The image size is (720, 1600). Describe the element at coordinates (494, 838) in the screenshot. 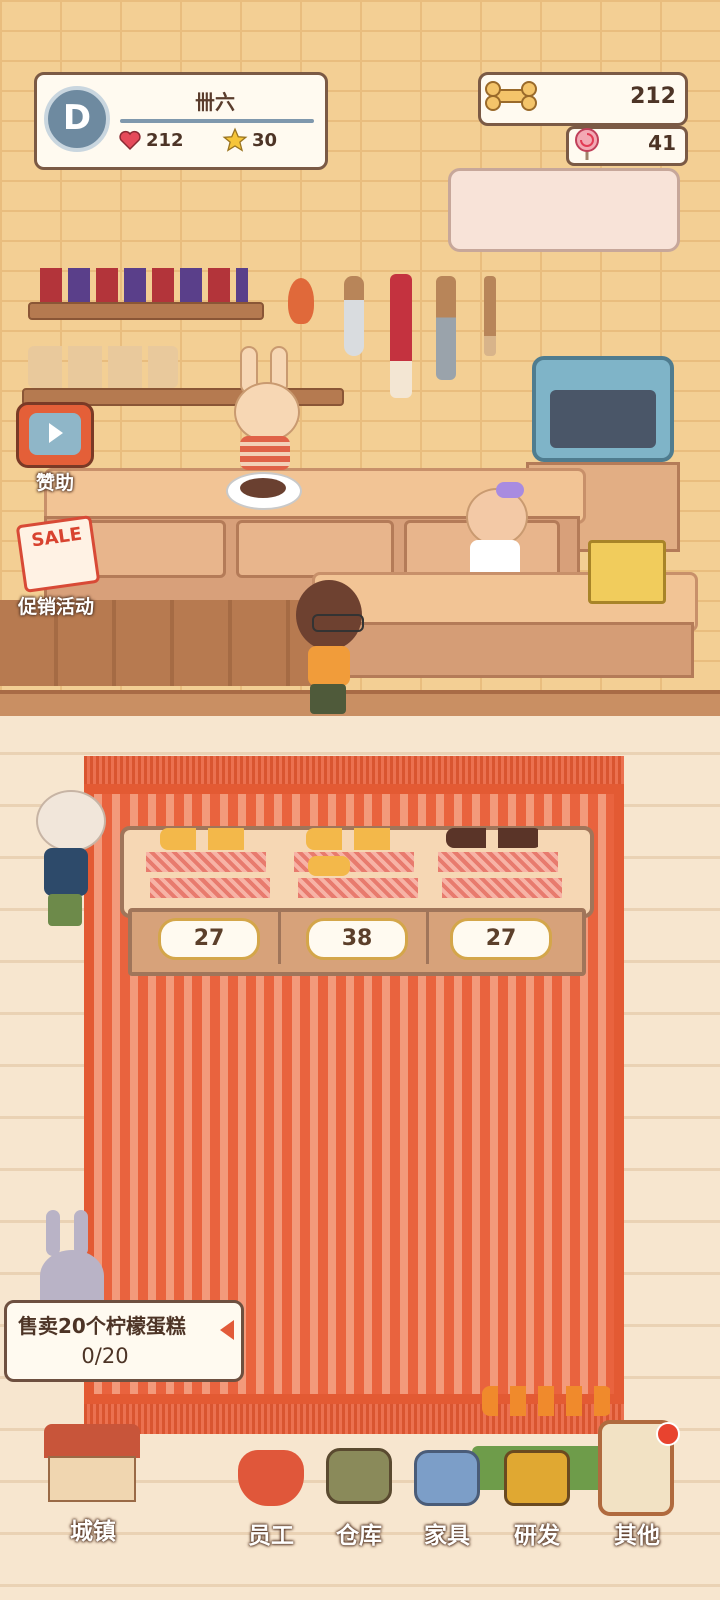

I see `chocolate-cookie-icon` at that location.